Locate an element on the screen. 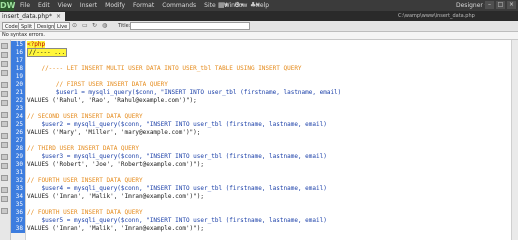 Image resolution: width=518 pixels, height=240 pixels. recent-snippets-icon is located at coordinates (4, 166).